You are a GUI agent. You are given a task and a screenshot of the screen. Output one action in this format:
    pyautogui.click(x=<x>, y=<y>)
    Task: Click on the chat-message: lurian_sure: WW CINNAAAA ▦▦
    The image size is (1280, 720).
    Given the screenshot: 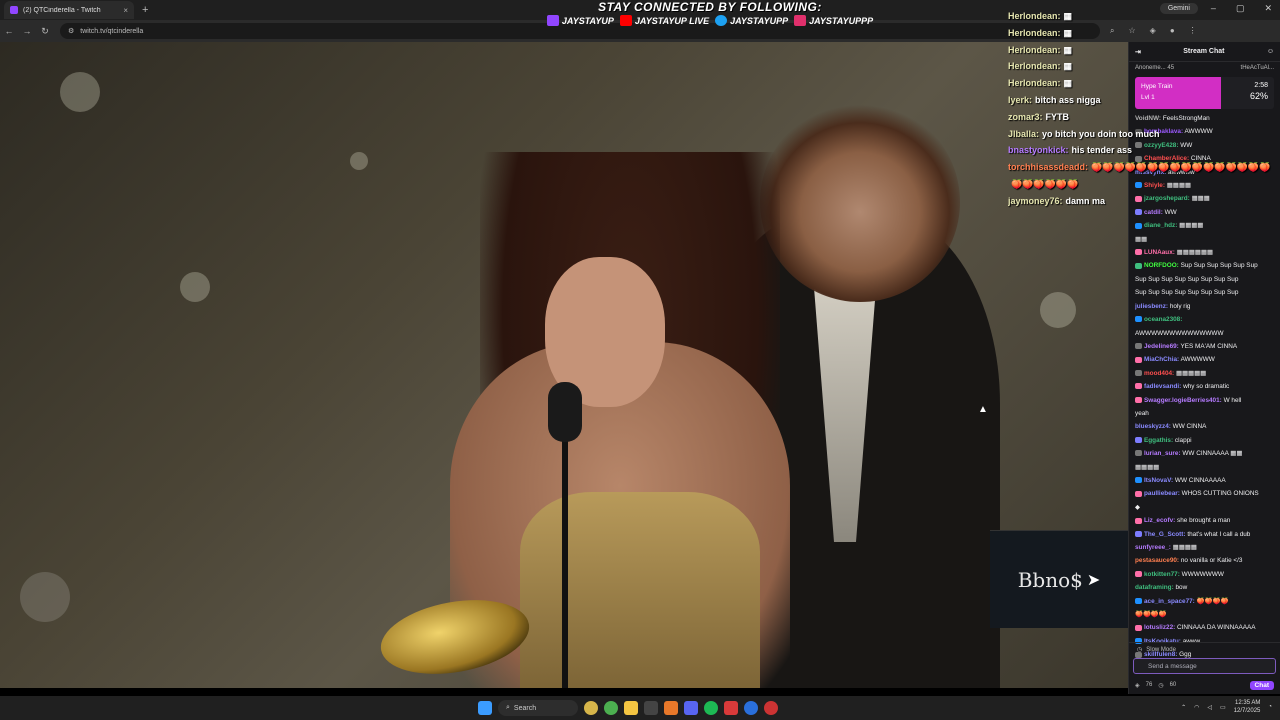 What is the action you would take?
    pyautogui.click(x=1204, y=453)
    